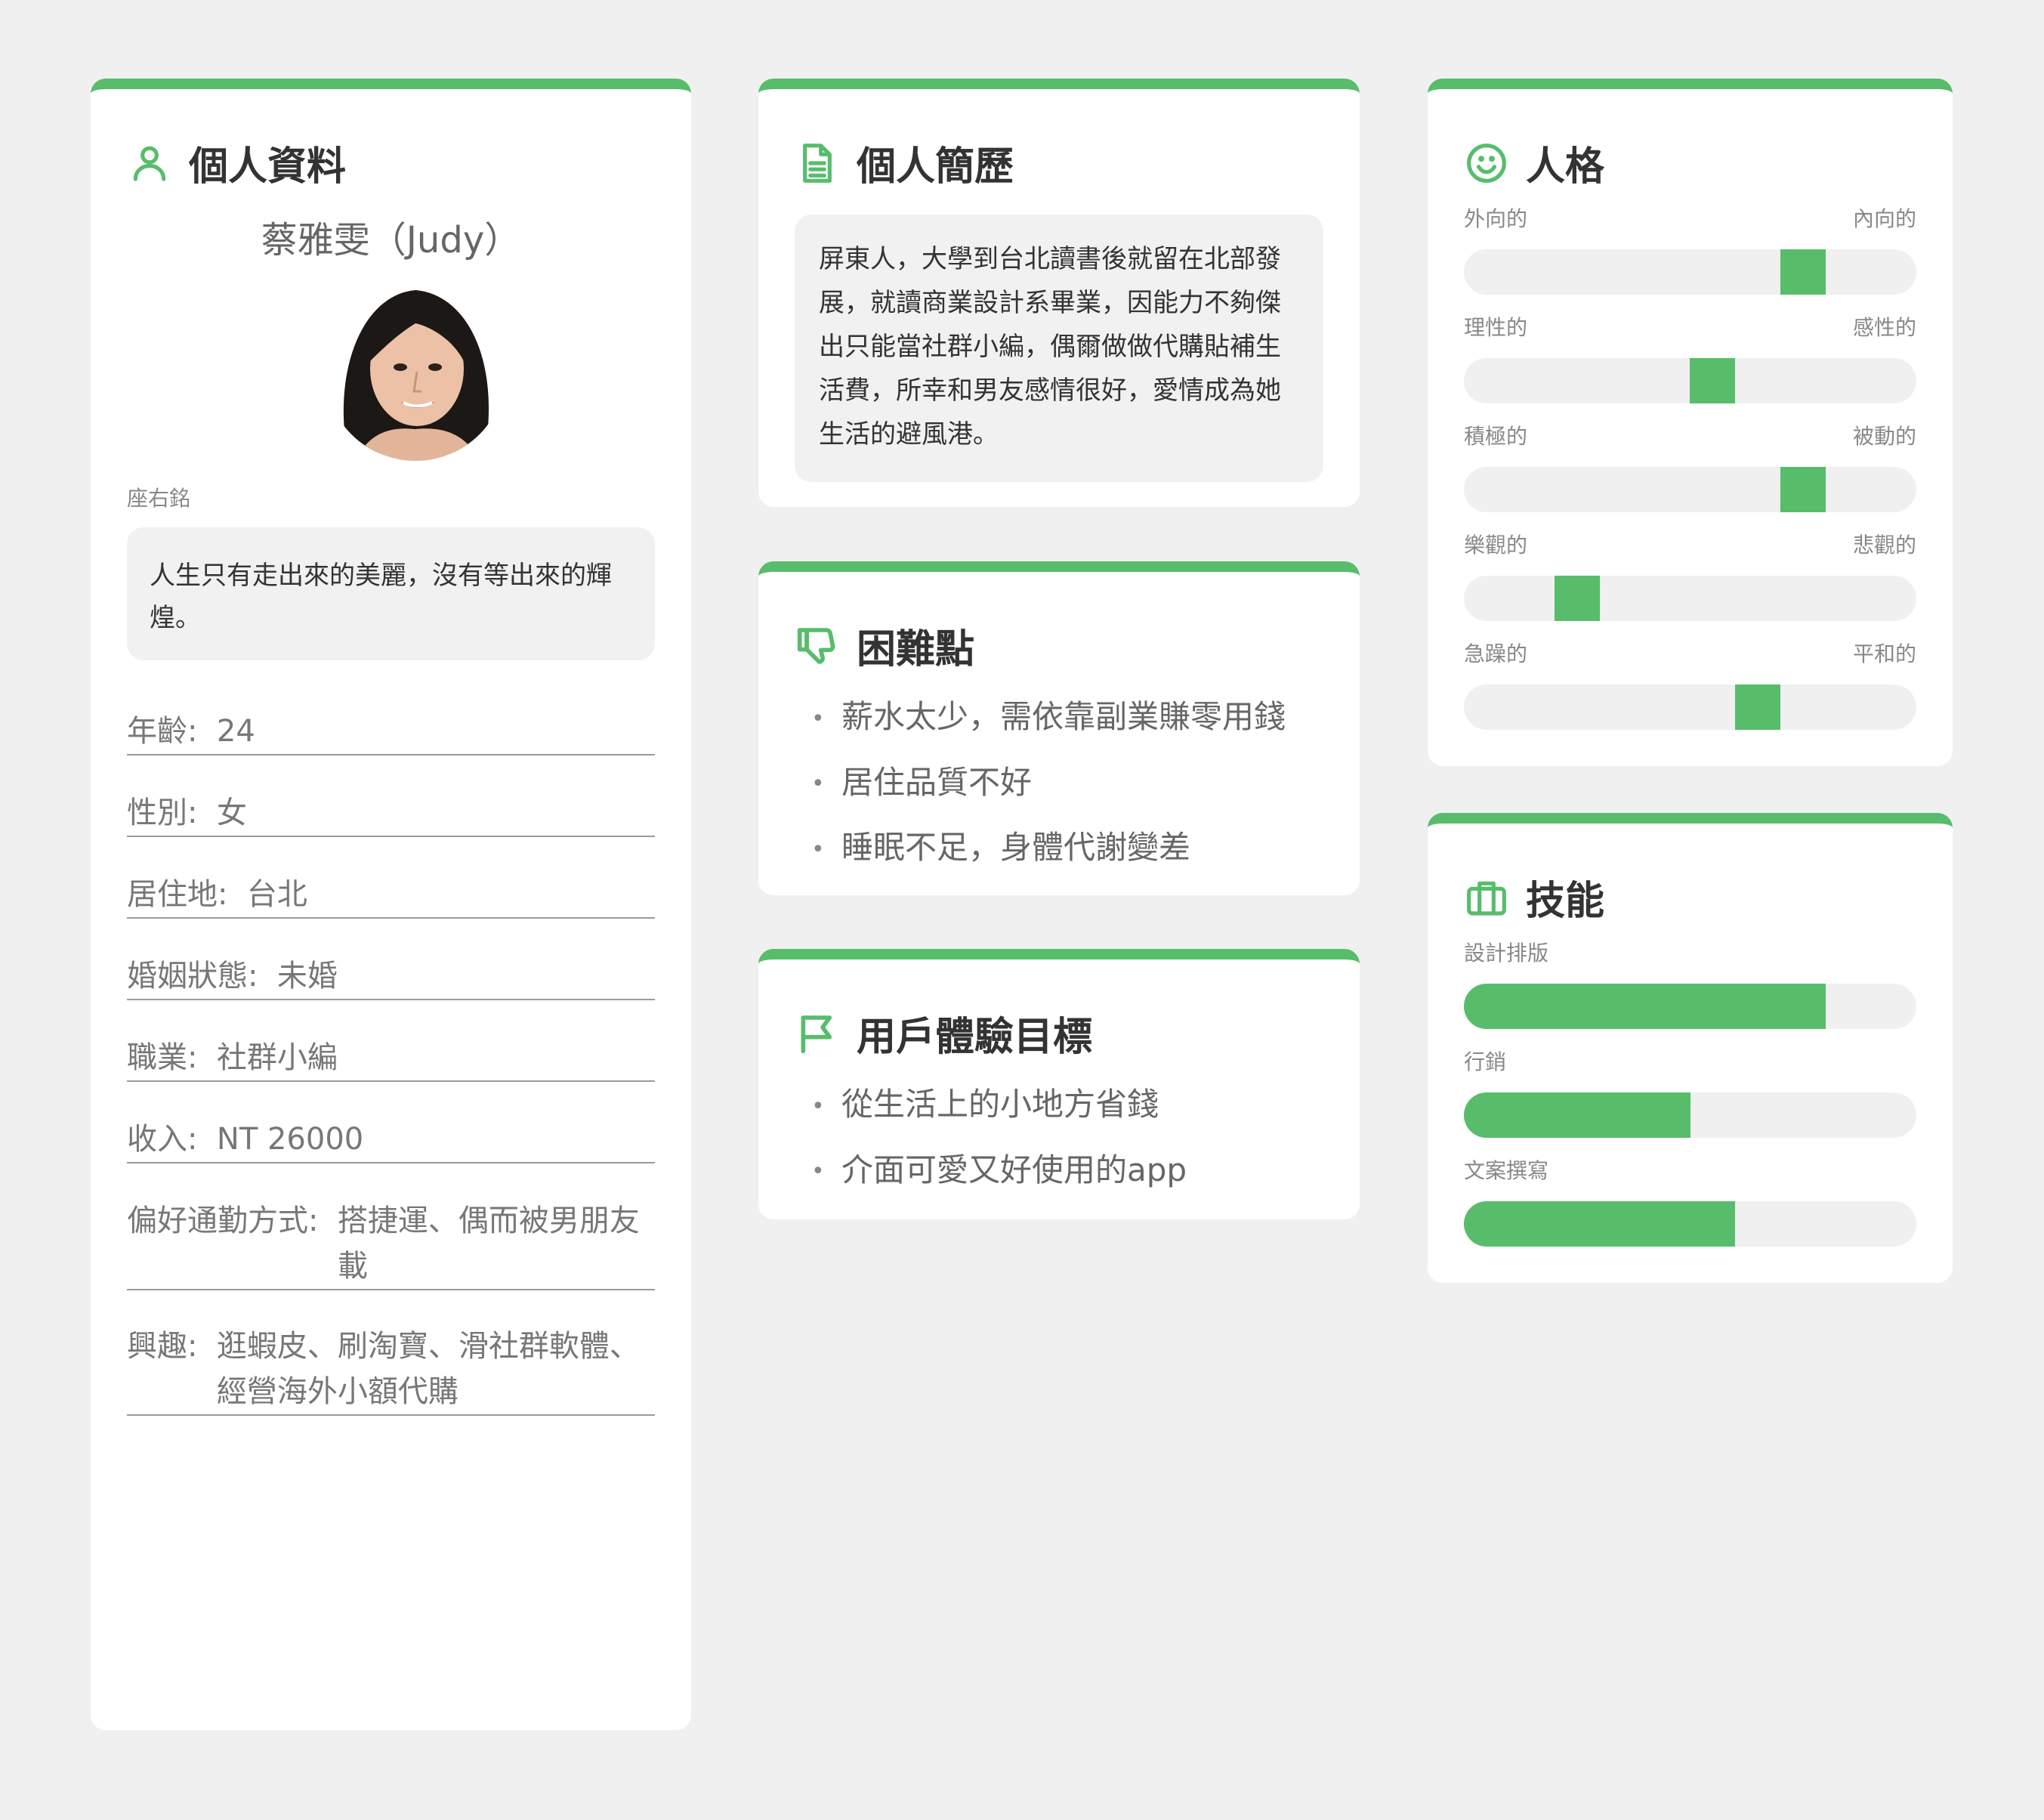 The height and width of the screenshot is (1820, 2044). What do you see at coordinates (1496, 436) in the screenshot?
I see `trait-left-label: 積極的` at bounding box center [1496, 436].